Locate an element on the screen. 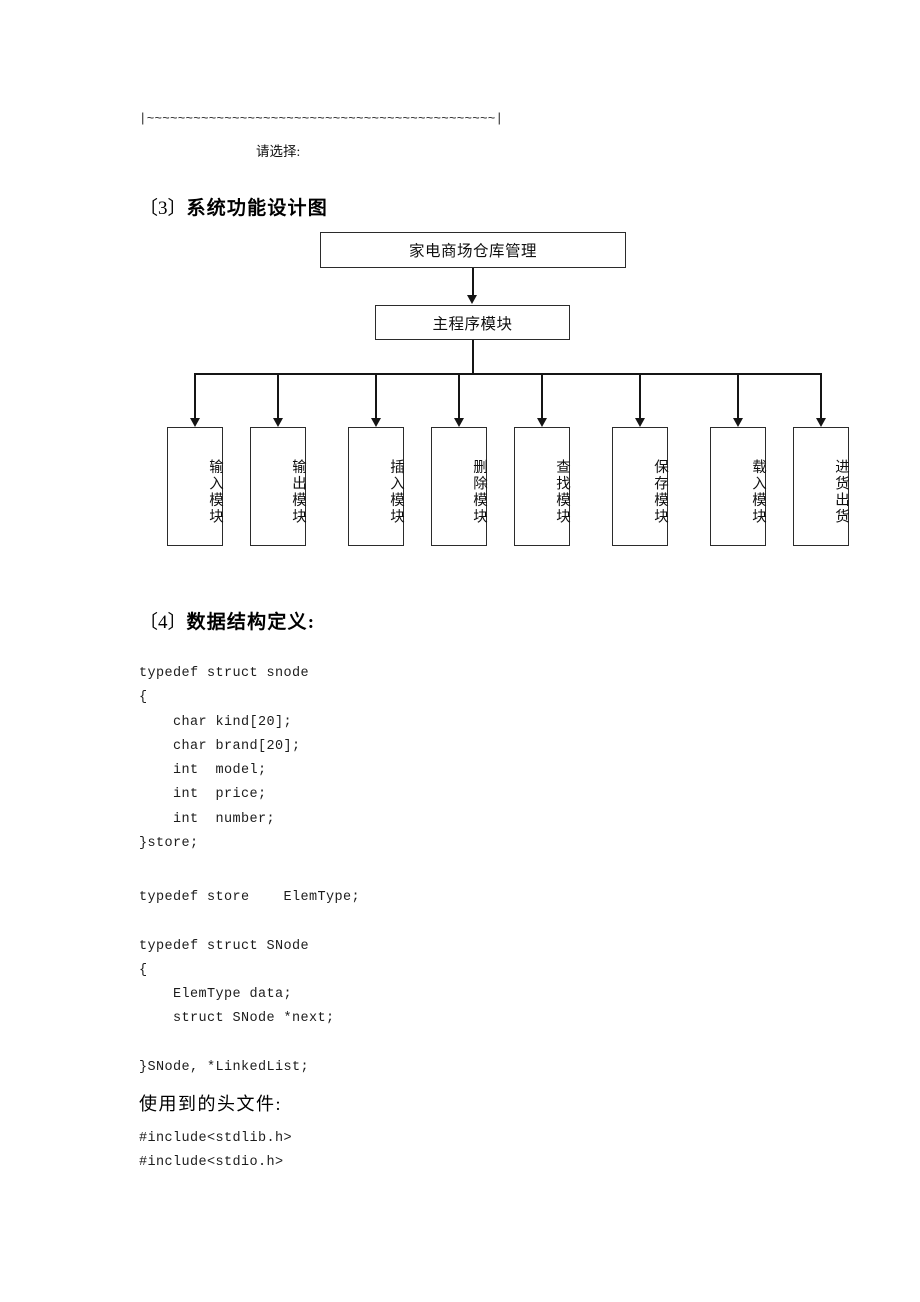  diagram-box-module-8: 进货出货 is located at coordinates (821, 486).